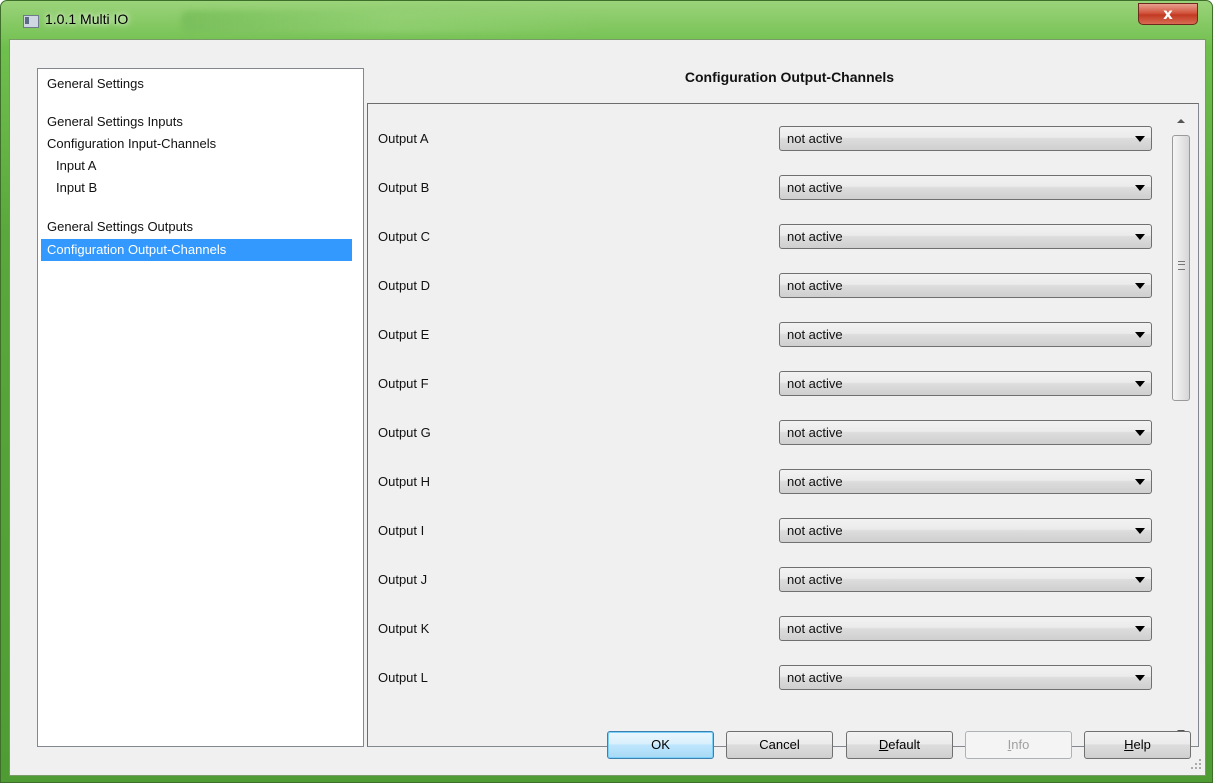 The image size is (1213, 783). I want to click on tree-item-configuration-input-channels: Configuration Input-Channels, so click(128, 144).